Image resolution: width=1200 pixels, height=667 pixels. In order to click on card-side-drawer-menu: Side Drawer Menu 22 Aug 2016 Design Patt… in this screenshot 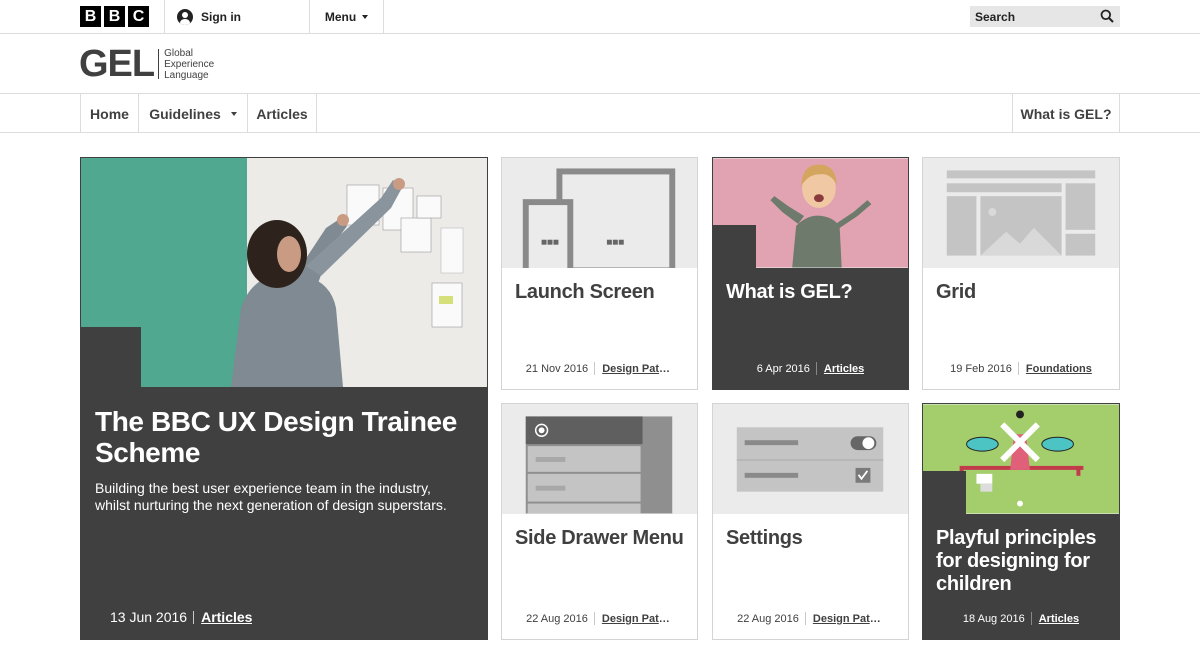, I will do `click(599, 521)`.